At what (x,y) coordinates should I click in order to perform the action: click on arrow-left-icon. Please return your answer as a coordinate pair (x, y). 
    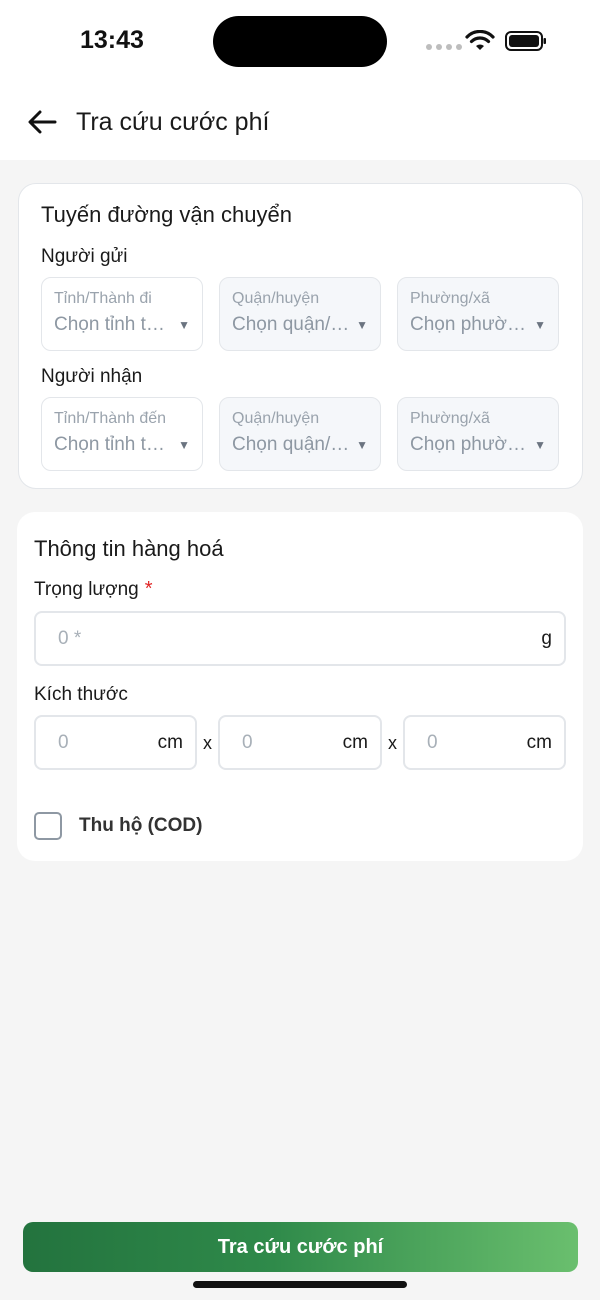
    Looking at the image, I should click on (42, 122).